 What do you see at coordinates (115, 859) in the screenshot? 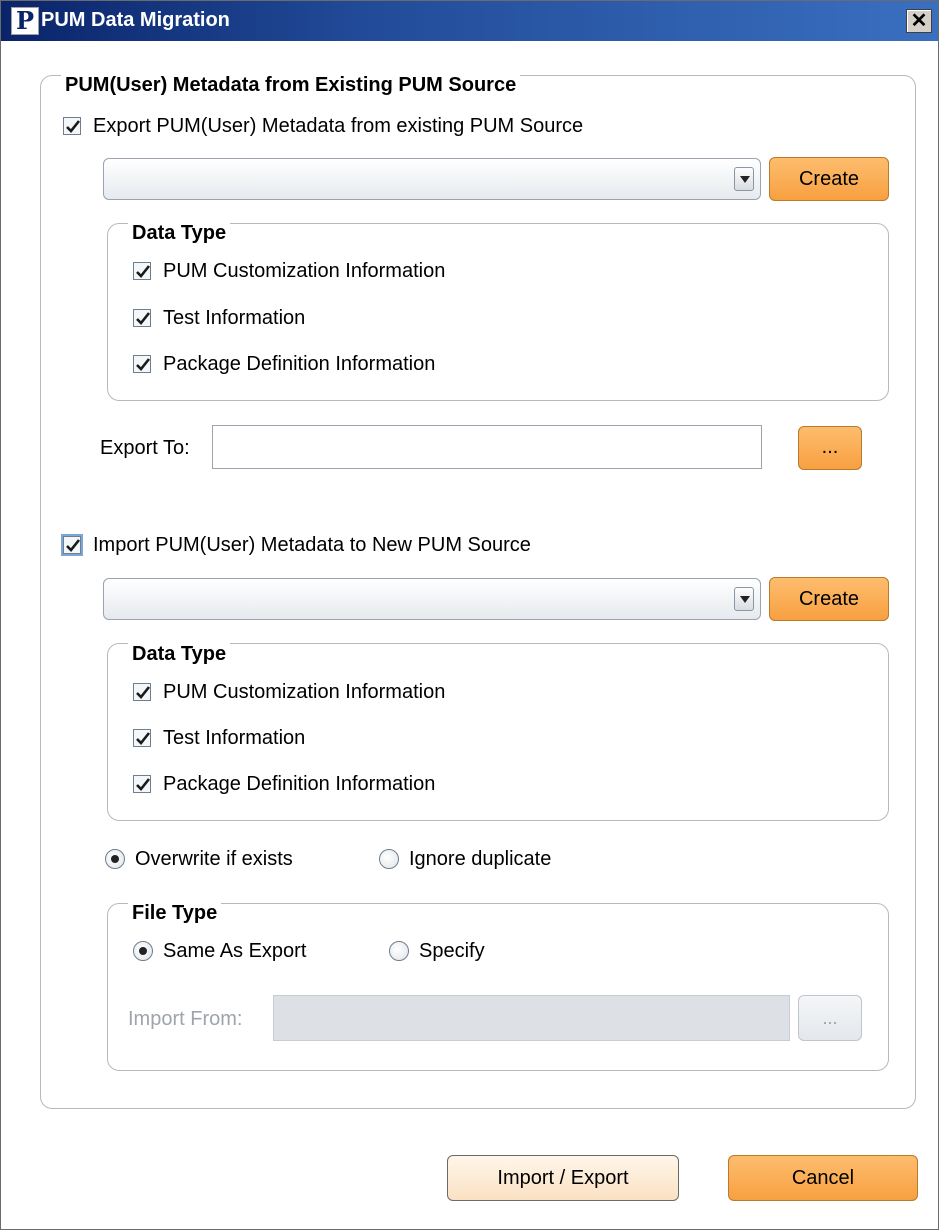
I see `overwrite-radio` at bounding box center [115, 859].